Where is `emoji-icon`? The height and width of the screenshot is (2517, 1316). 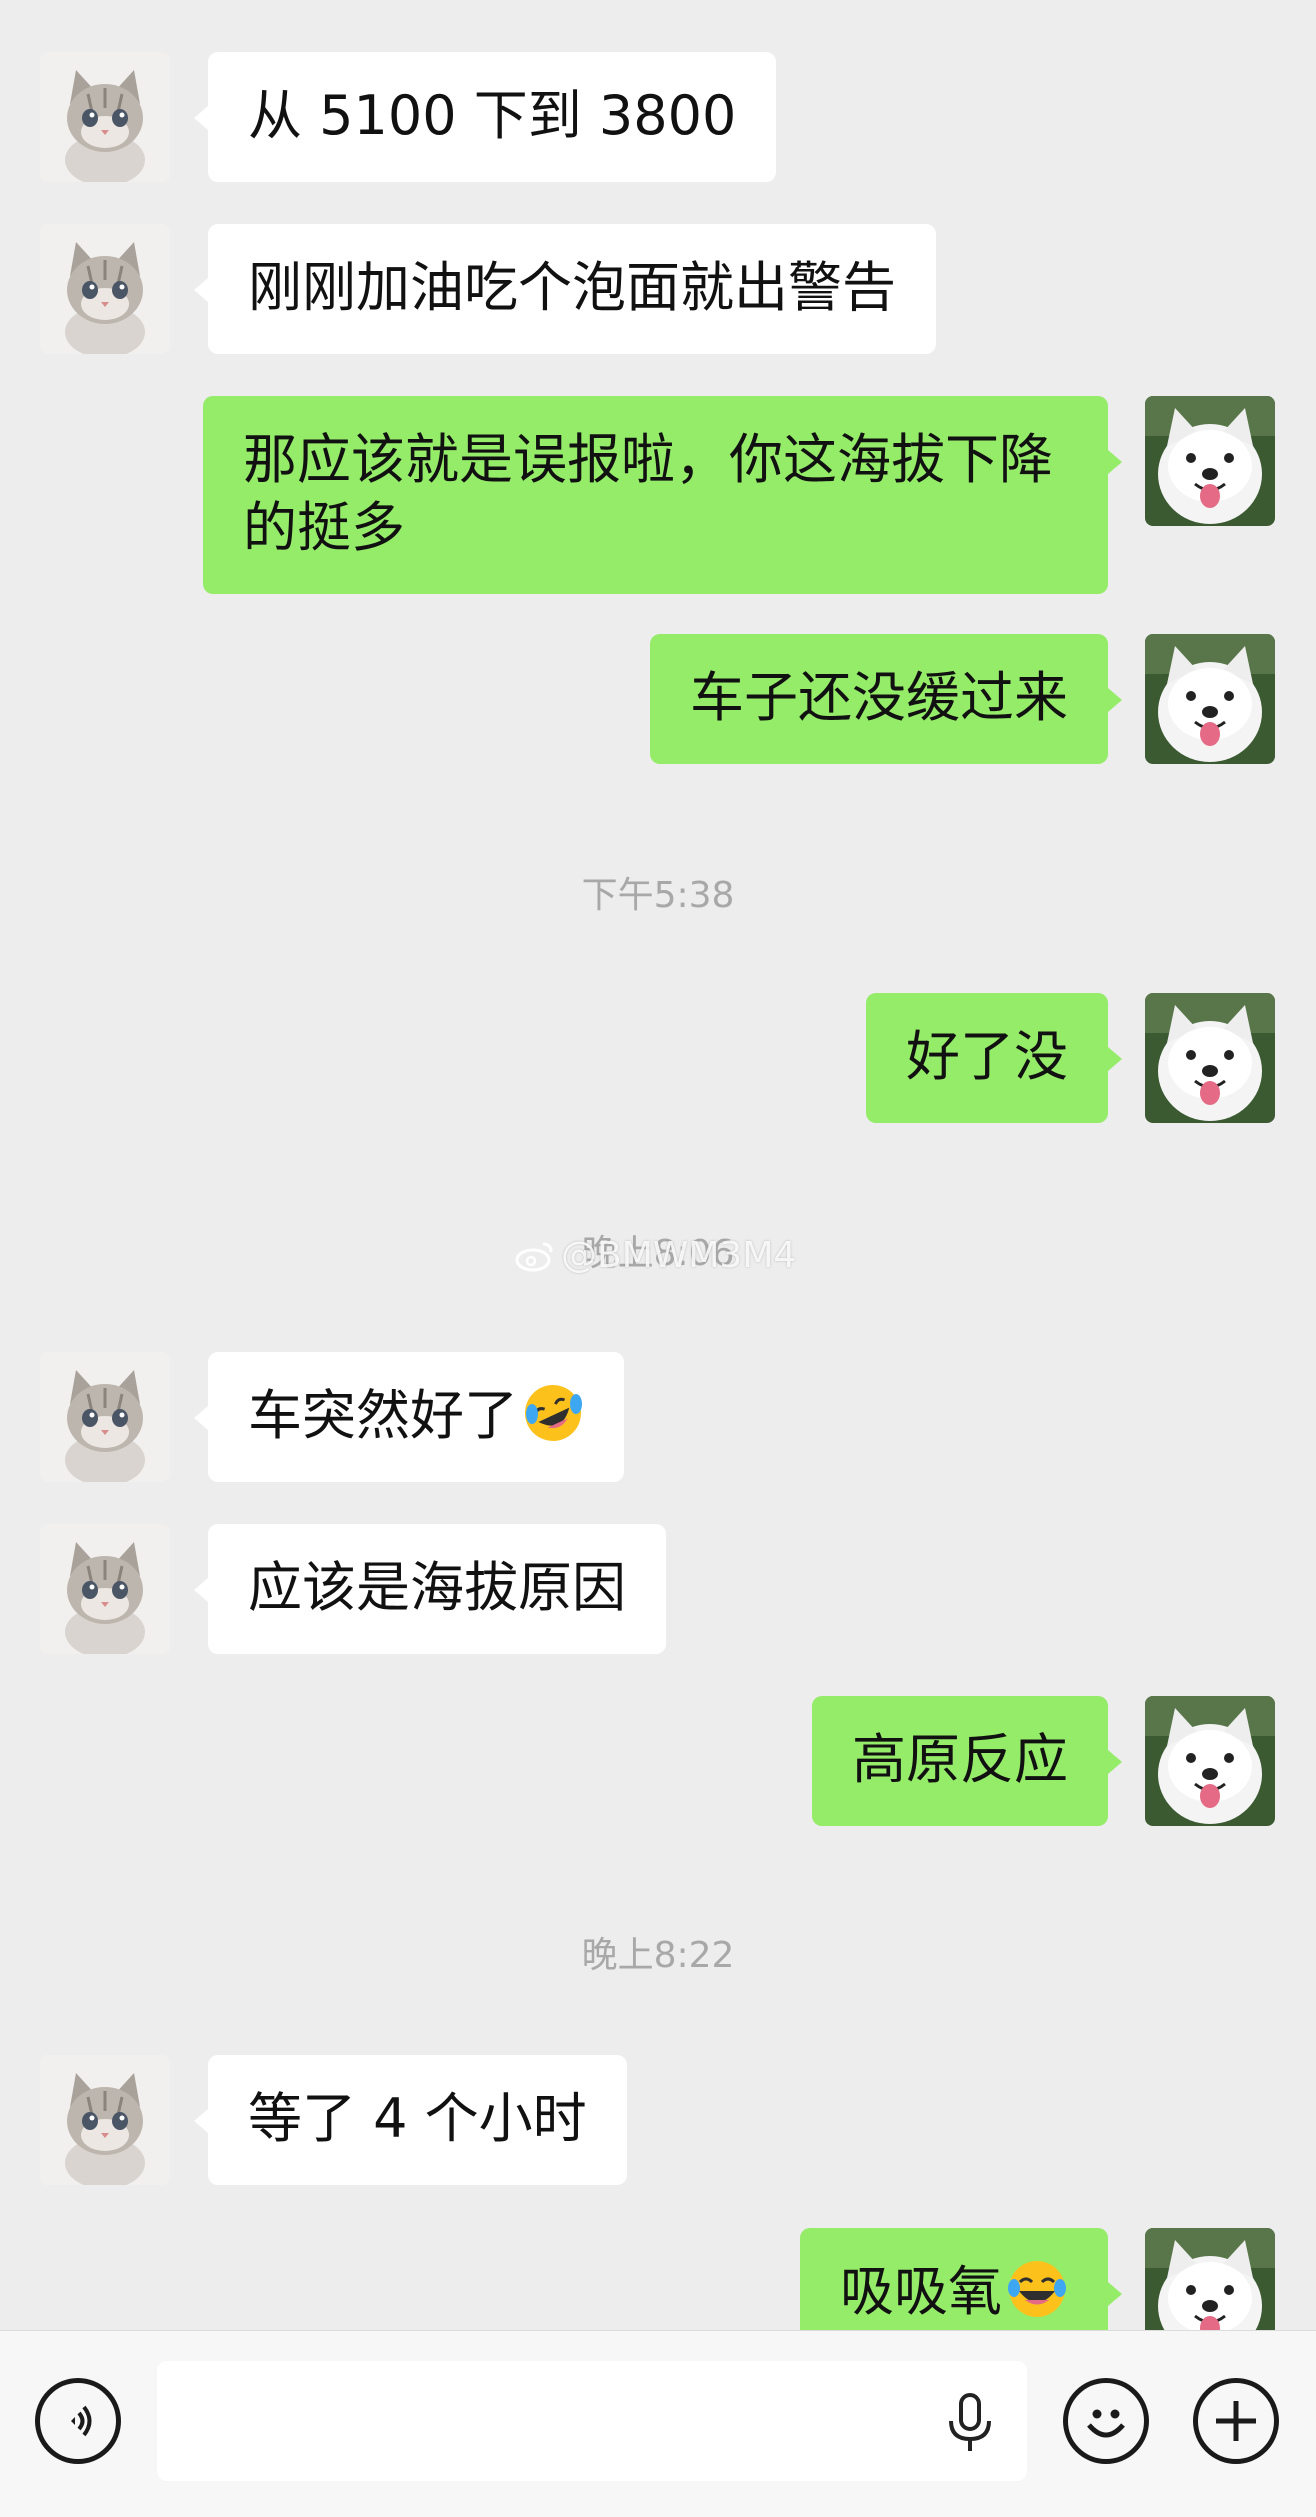 emoji-icon is located at coordinates (1106, 2423).